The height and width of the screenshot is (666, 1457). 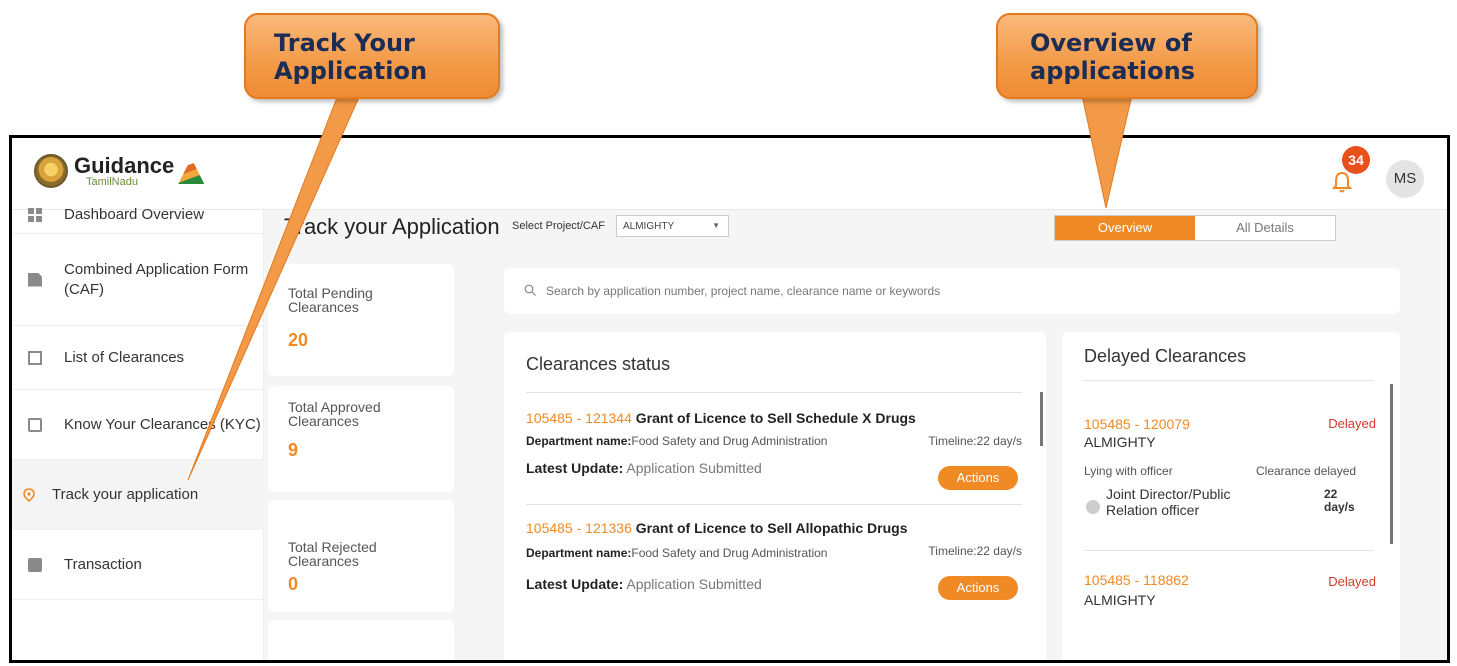 What do you see at coordinates (1107, 151) in the screenshot?
I see `overview-callout-pointer` at bounding box center [1107, 151].